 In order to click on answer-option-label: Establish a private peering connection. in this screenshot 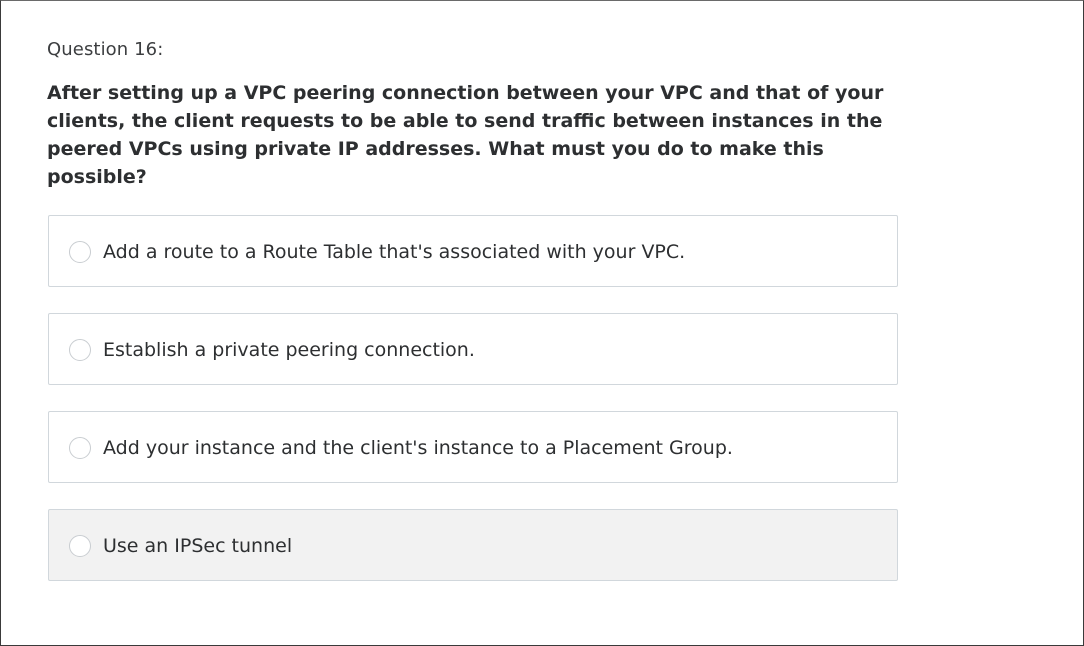, I will do `click(289, 350)`.